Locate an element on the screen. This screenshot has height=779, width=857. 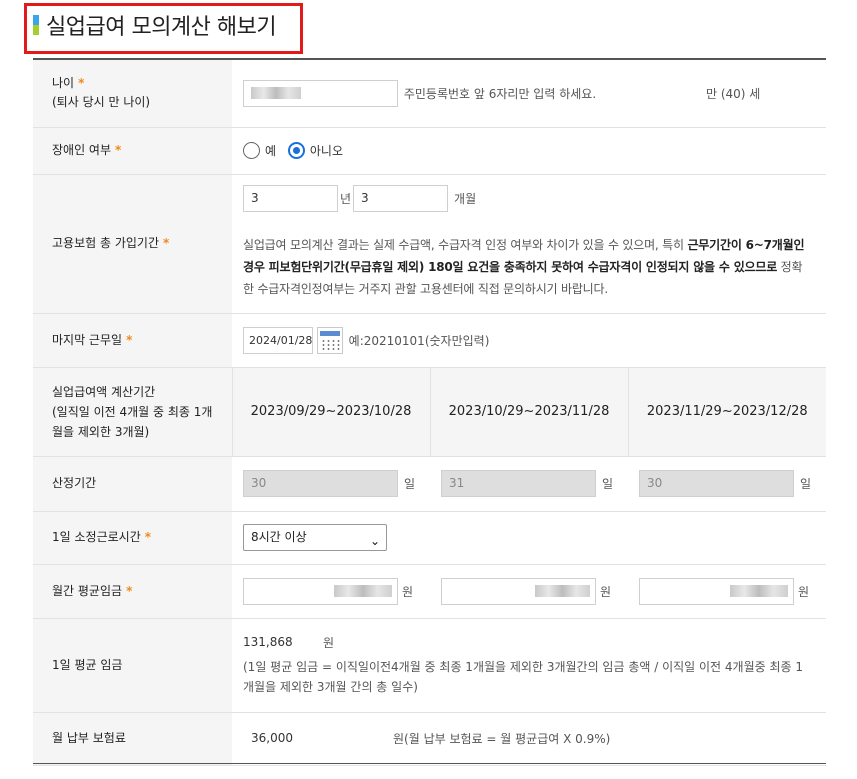
disability-label: 장애인 여부 is located at coordinates (82, 150).